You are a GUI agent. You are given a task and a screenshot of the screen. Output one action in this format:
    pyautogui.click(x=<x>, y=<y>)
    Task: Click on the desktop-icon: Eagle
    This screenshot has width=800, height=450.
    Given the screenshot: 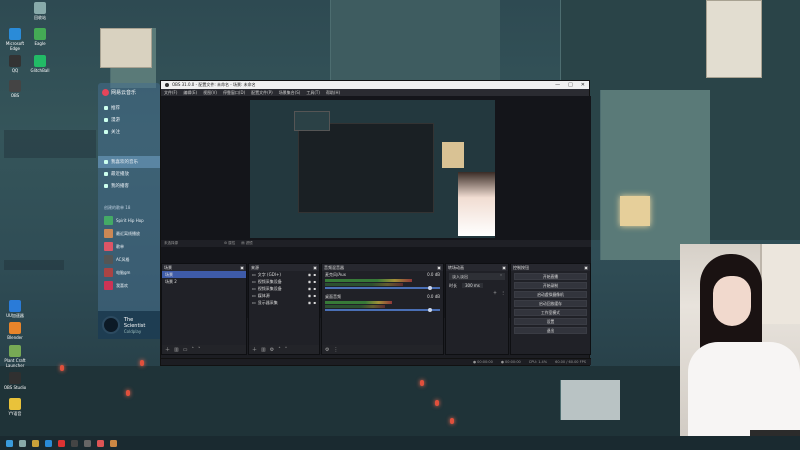 What is the action you would take?
    pyautogui.click(x=40, y=37)
    